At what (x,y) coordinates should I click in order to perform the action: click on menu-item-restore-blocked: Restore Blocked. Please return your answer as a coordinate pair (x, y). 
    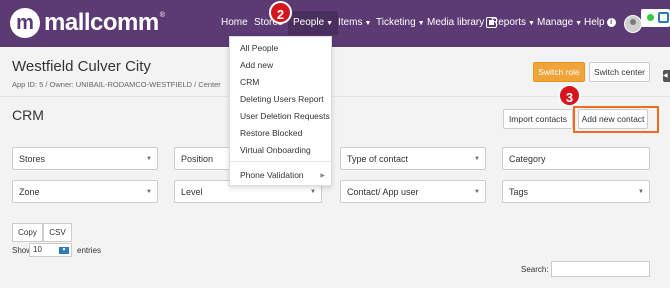
    Looking at the image, I should click on (271, 133).